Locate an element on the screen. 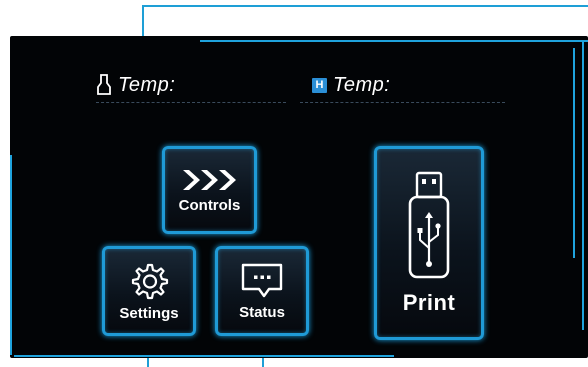  screen-edge-bottom is located at coordinates (204, 356).